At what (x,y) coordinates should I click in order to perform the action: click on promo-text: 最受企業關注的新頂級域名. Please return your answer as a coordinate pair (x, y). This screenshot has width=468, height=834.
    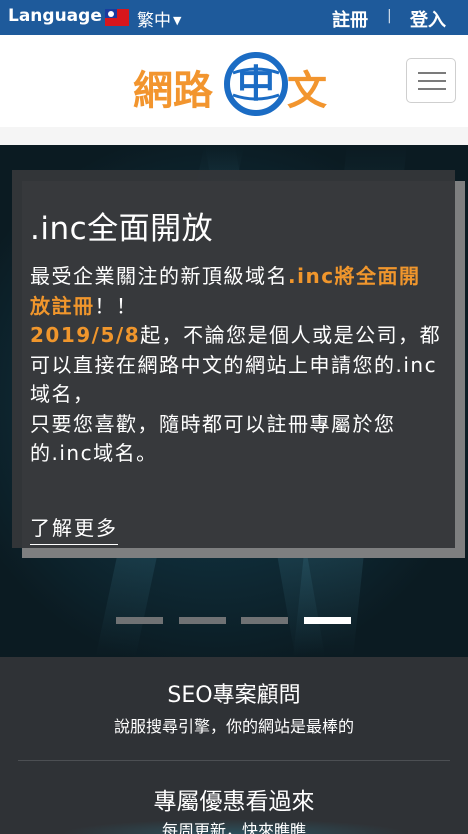
    Looking at the image, I should click on (159, 276).